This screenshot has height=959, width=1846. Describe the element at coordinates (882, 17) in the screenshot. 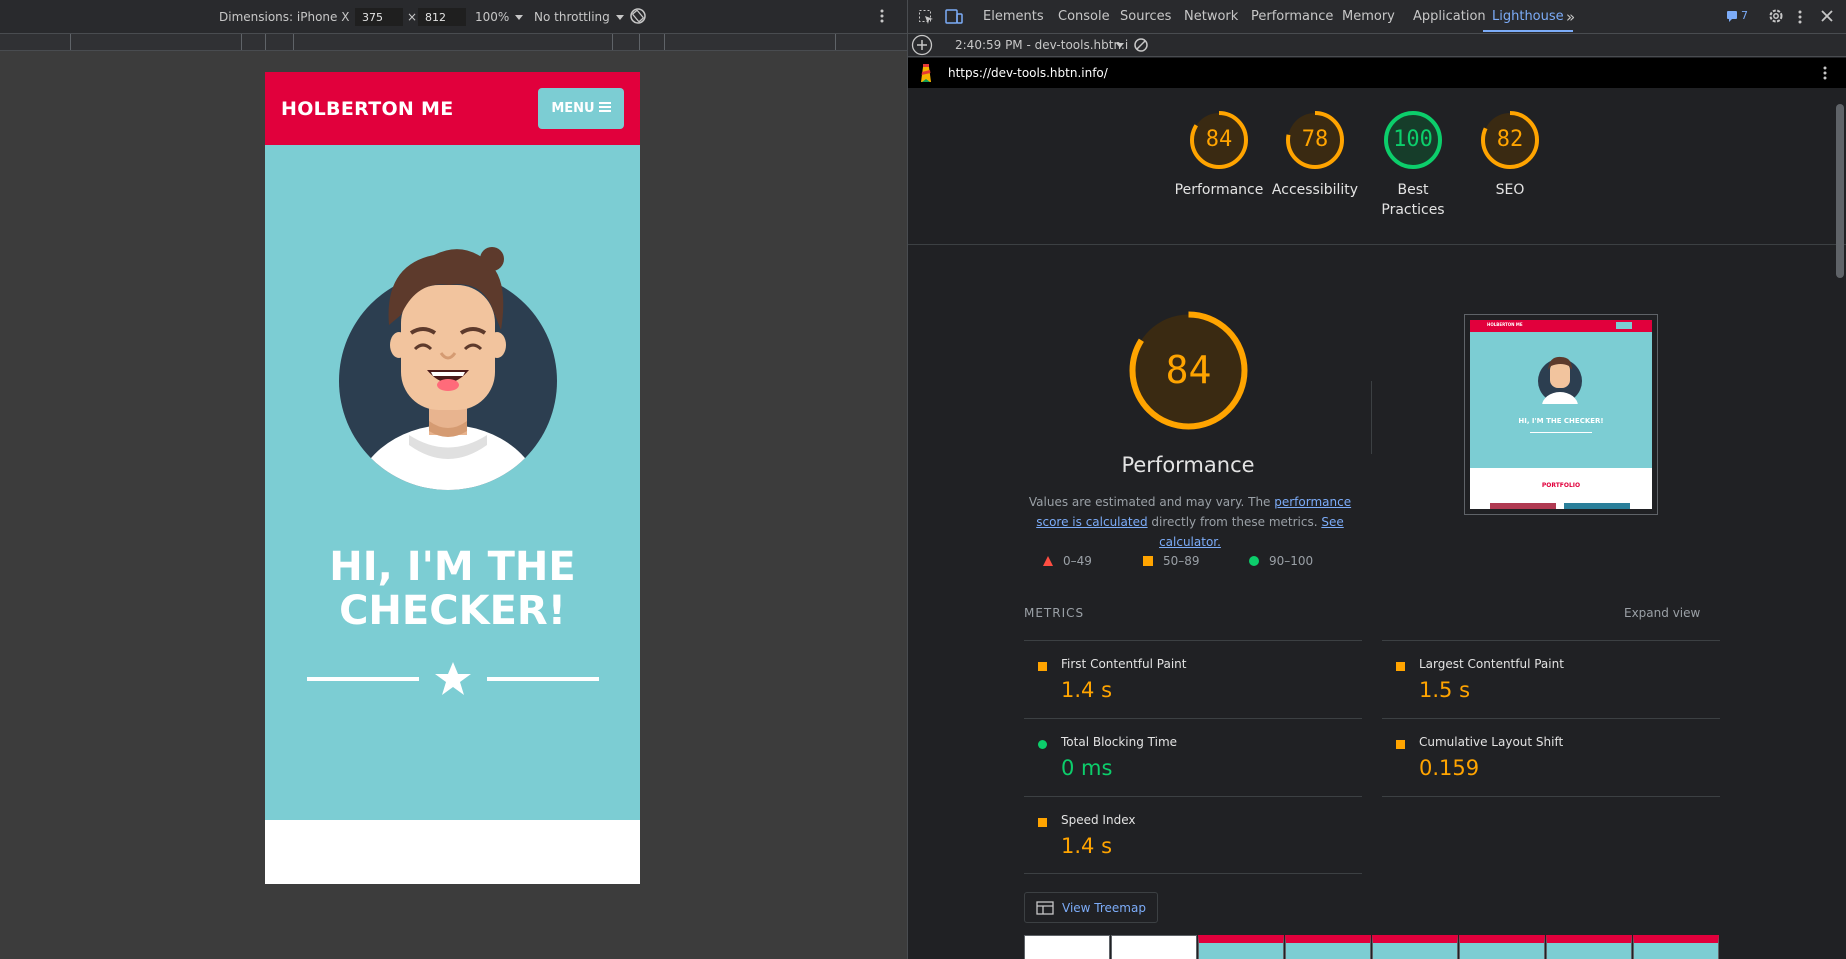

I see `more-options-icon` at that location.